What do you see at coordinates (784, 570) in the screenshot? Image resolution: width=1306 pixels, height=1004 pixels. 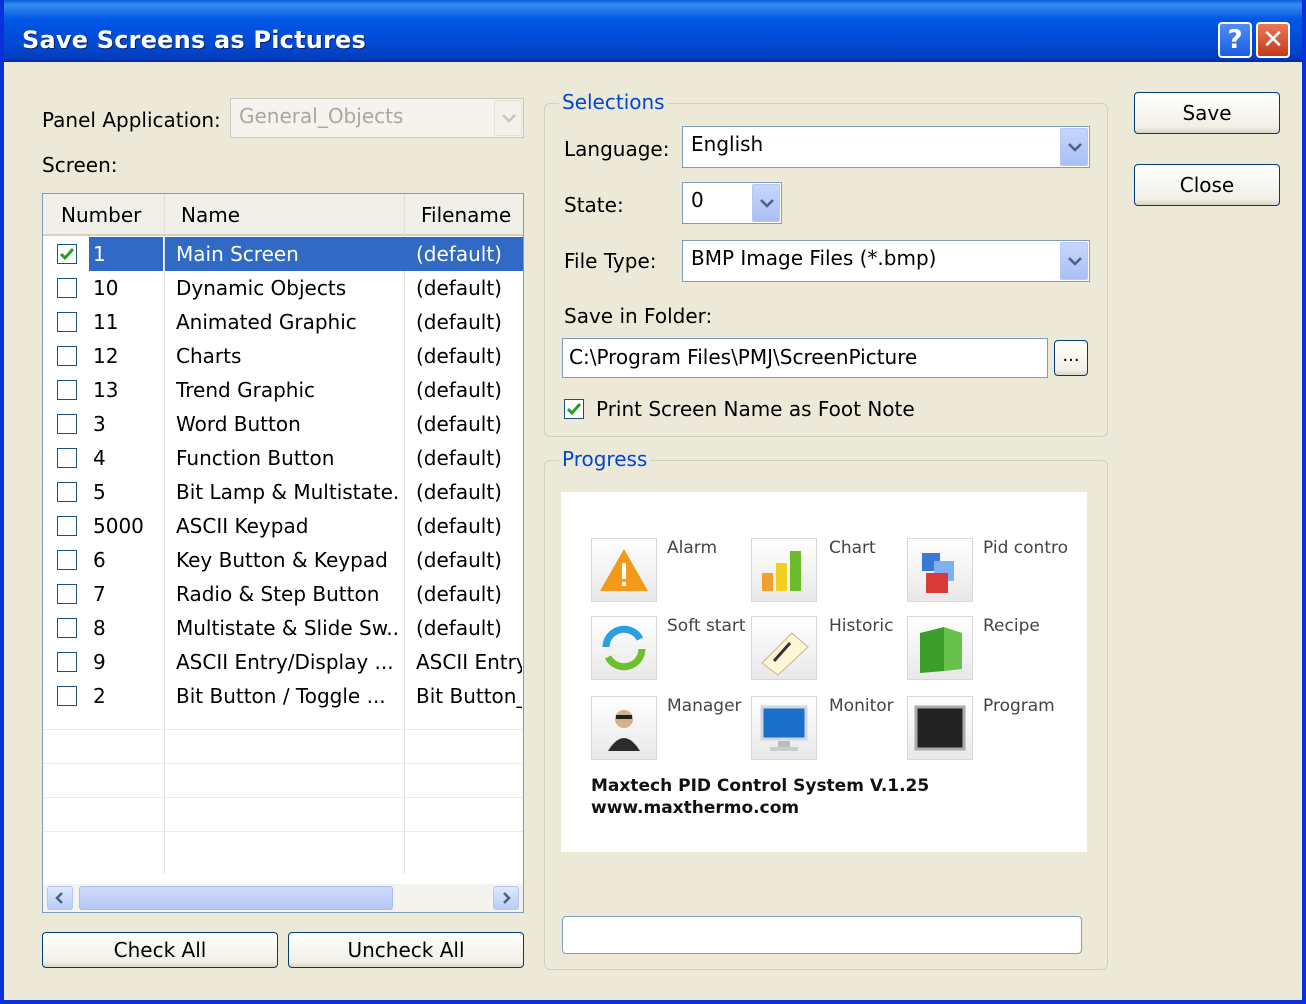 I see `bar-chart-icon` at bounding box center [784, 570].